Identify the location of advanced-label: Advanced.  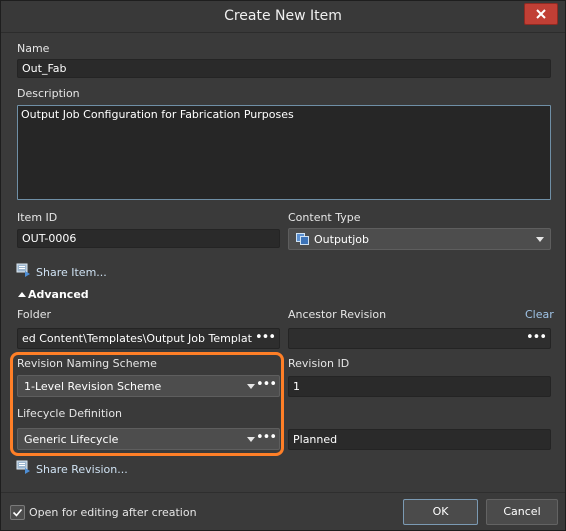
(58, 294).